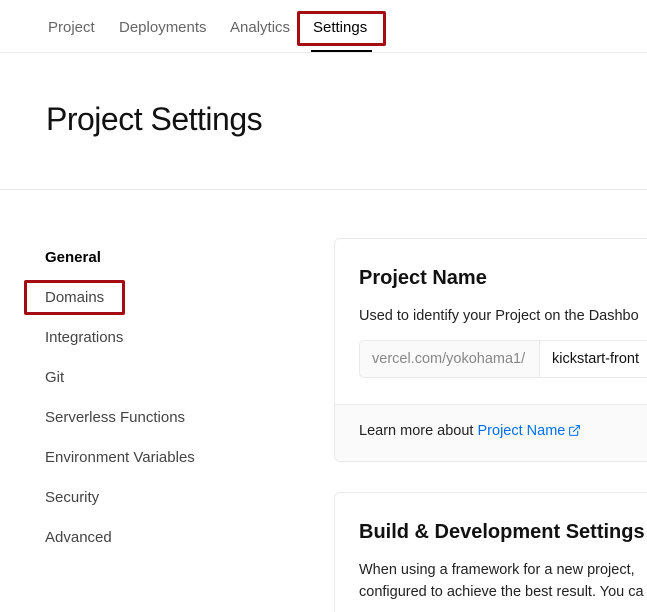  What do you see at coordinates (71, 28) in the screenshot?
I see `tab-project: Project` at bounding box center [71, 28].